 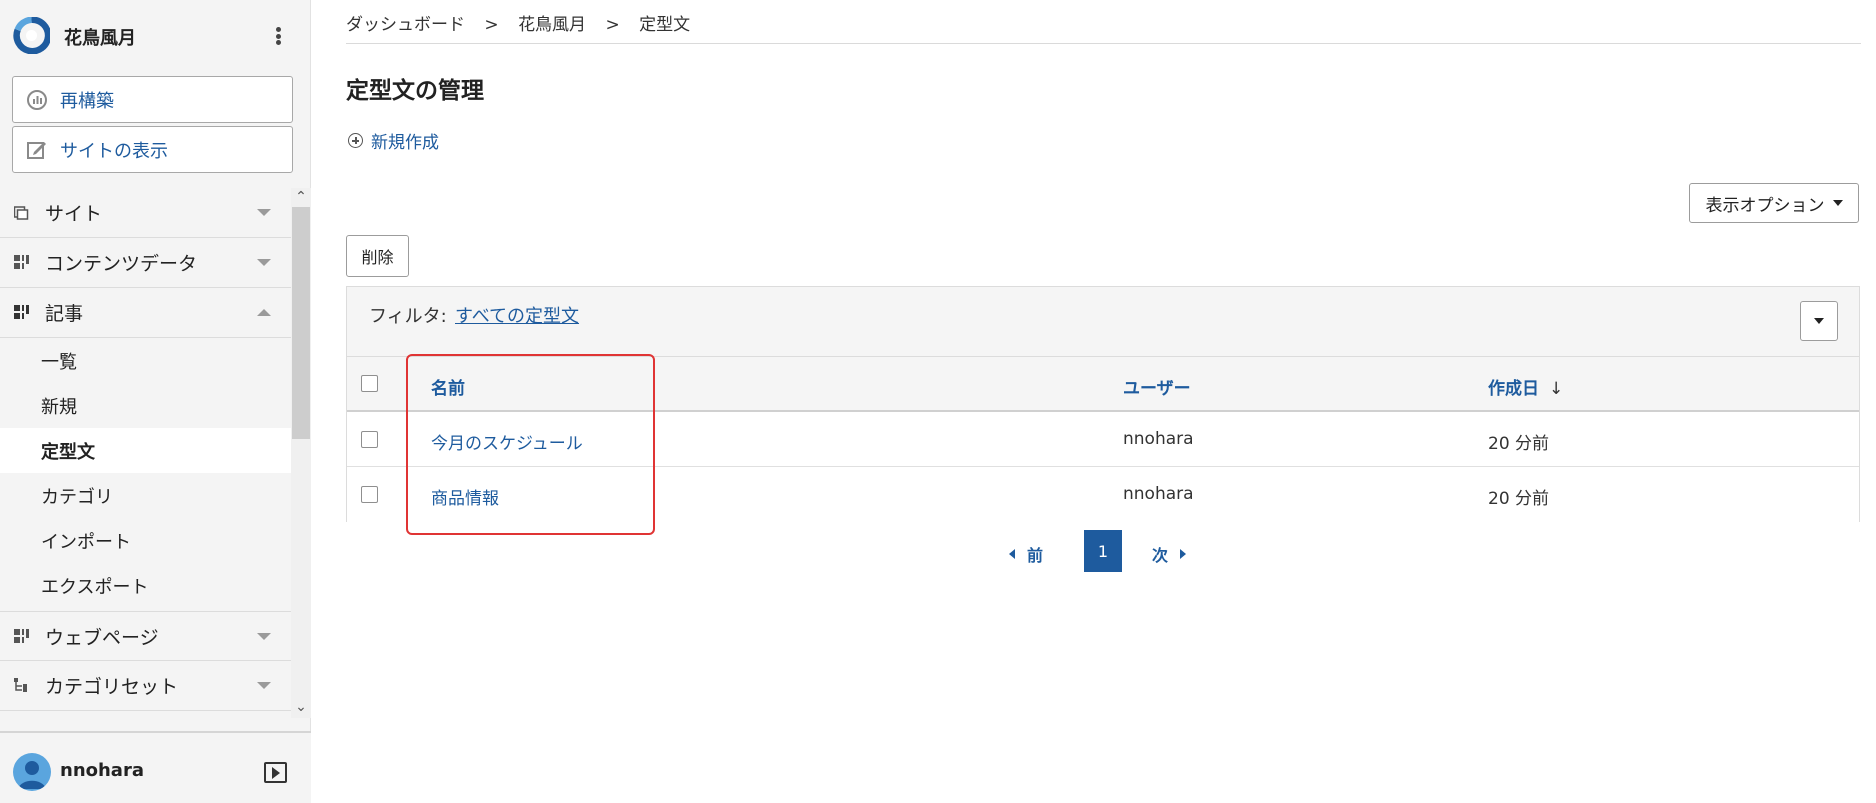 What do you see at coordinates (145, 450) in the screenshot?
I see `sidebar-subitem-templates: 定型文` at bounding box center [145, 450].